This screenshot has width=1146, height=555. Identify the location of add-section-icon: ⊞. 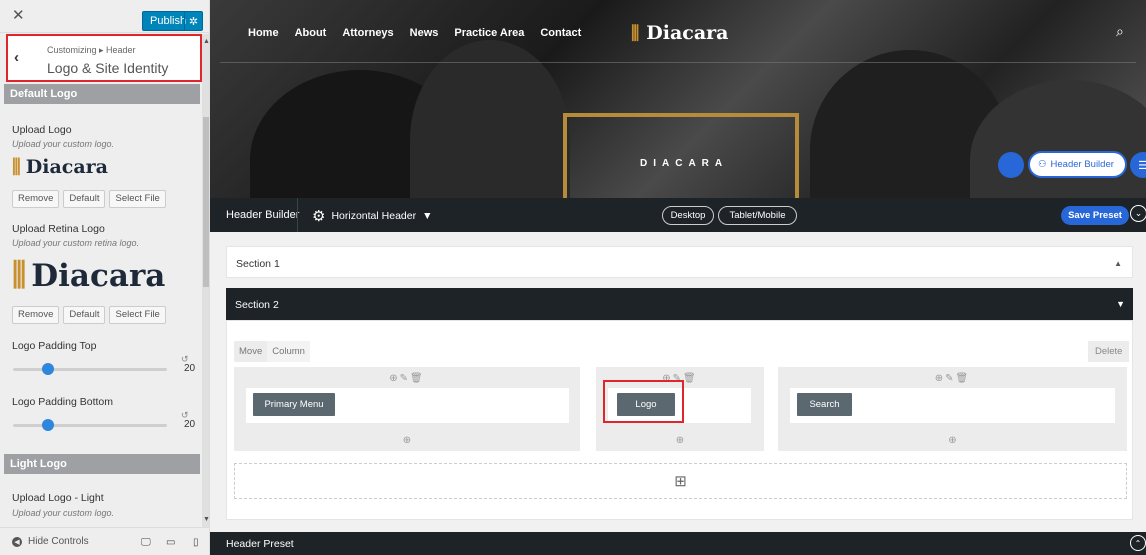
(680, 481).